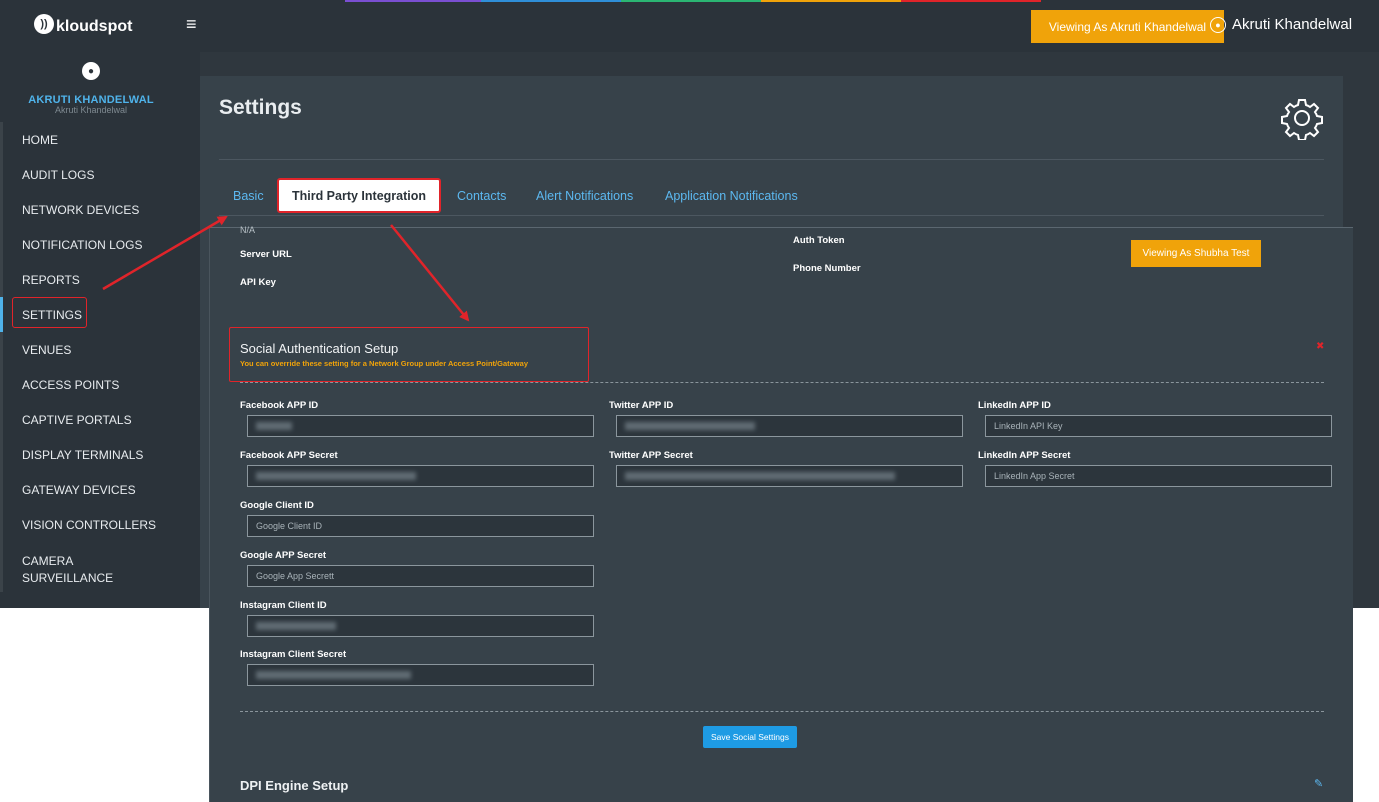  I want to click on twitter-app-id-label: Twitter APP ID, so click(641, 405).